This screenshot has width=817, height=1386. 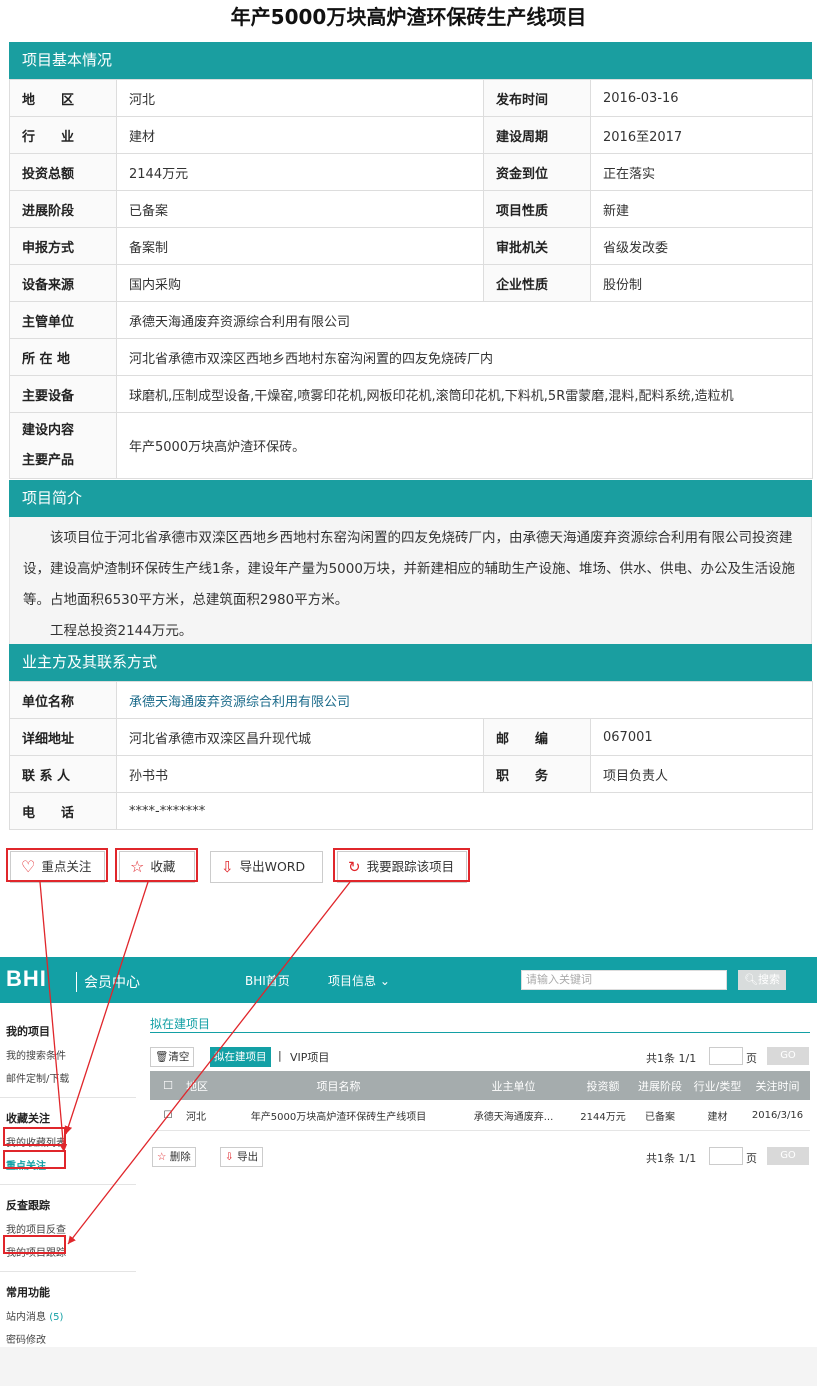 I want to click on annotation-arrows, so click(x=195, y=1063).